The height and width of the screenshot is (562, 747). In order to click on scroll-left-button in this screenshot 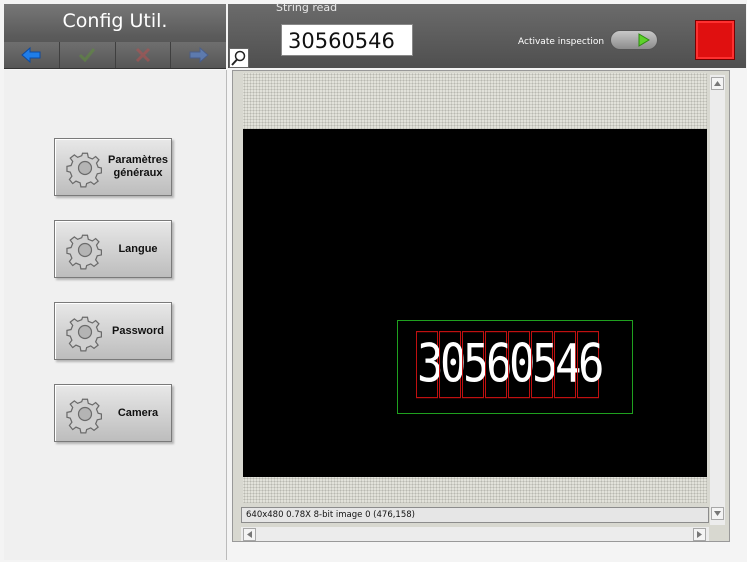, I will do `click(249, 534)`.